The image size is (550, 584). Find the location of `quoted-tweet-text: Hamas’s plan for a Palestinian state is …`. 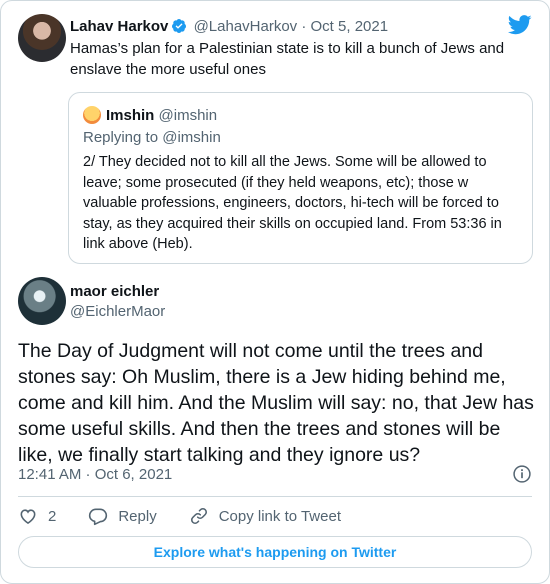

quoted-tweet-text: Hamas’s plan for a Palestinian state is … is located at coordinates (287, 59).